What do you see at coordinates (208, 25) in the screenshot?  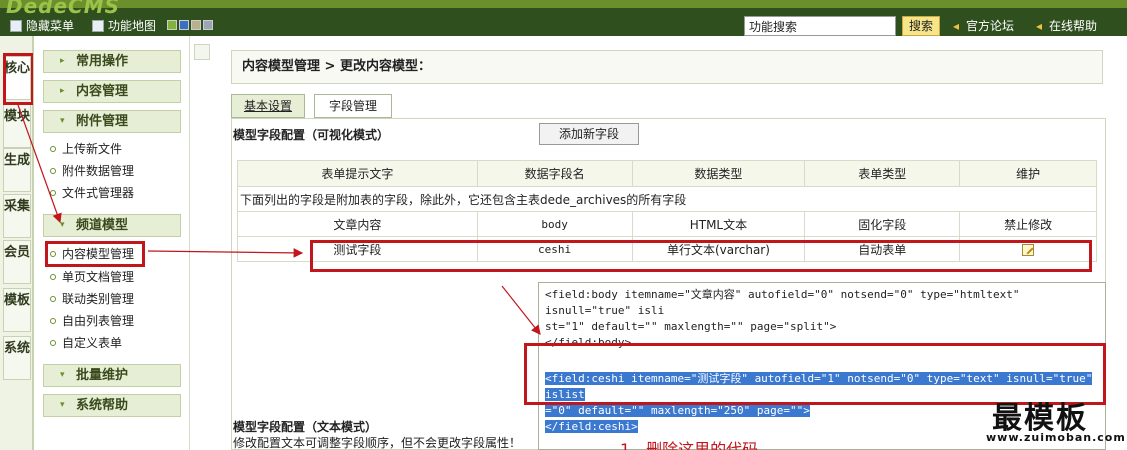 I see `skin-gray` at bounding box center [208, 25].